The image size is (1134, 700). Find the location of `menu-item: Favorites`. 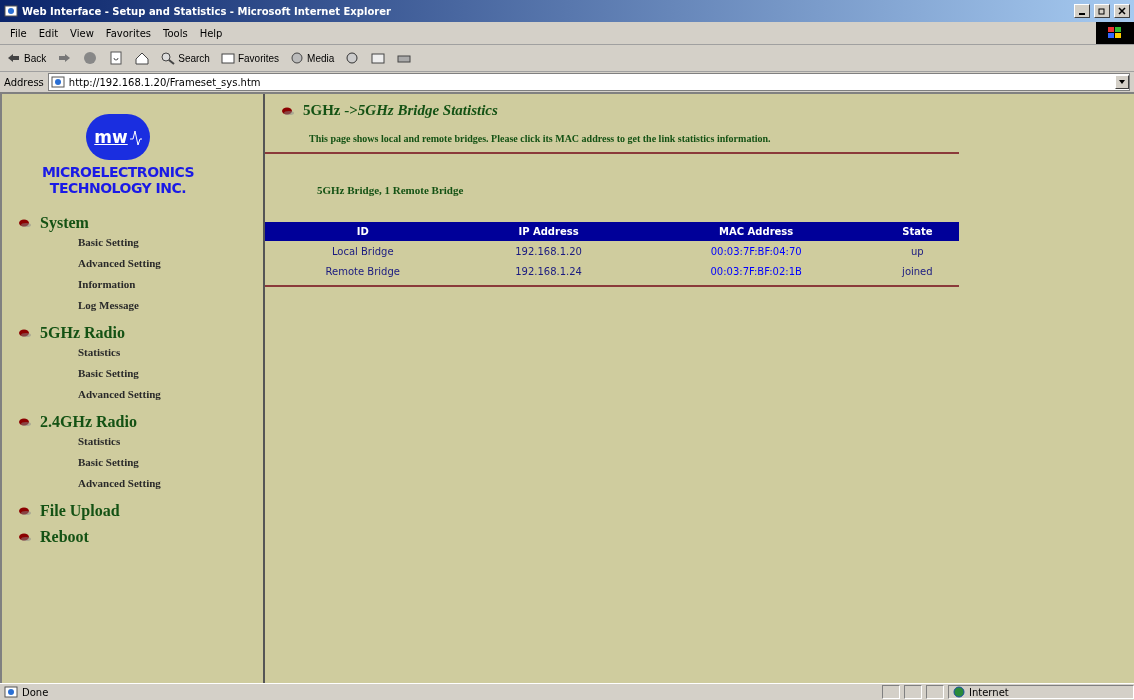

menu-item: Favorites is located at coordinates (128, 33).